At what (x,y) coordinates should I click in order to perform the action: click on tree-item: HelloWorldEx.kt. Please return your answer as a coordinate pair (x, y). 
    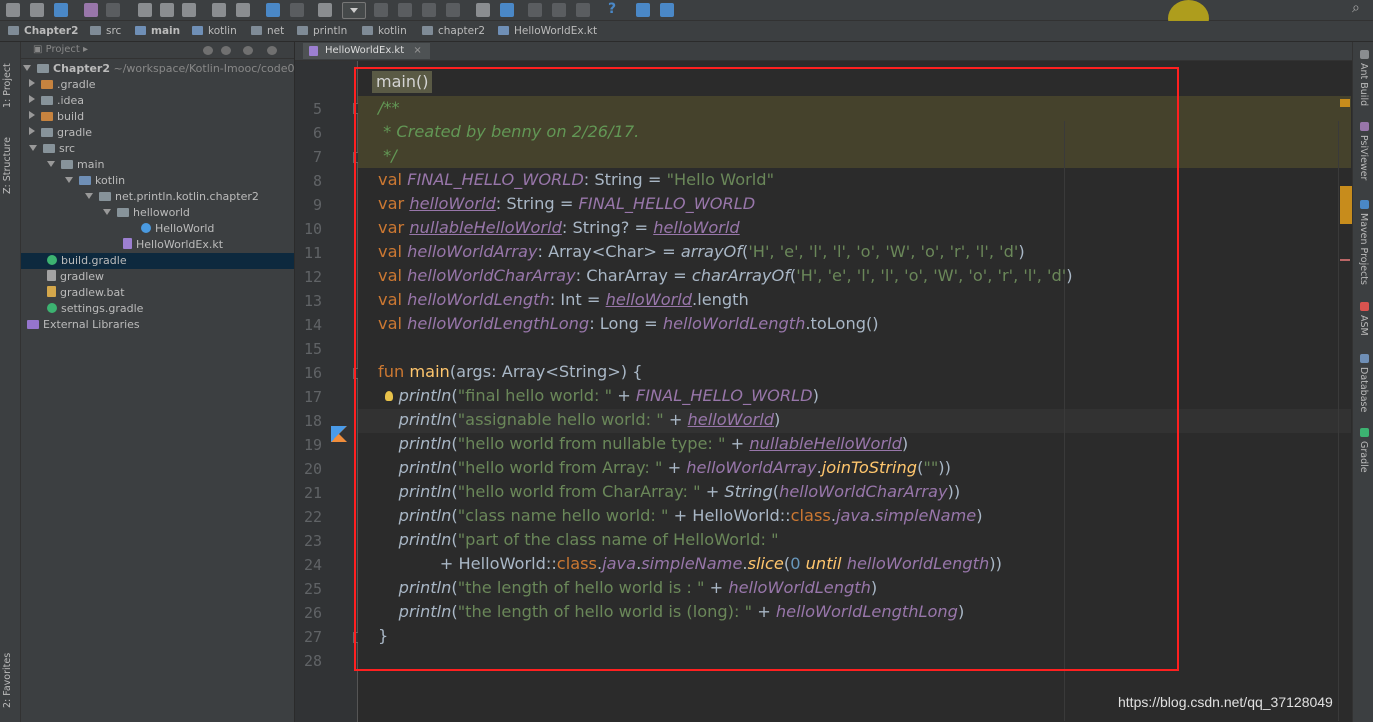
    Looking at the image, I should click on (173, 245).